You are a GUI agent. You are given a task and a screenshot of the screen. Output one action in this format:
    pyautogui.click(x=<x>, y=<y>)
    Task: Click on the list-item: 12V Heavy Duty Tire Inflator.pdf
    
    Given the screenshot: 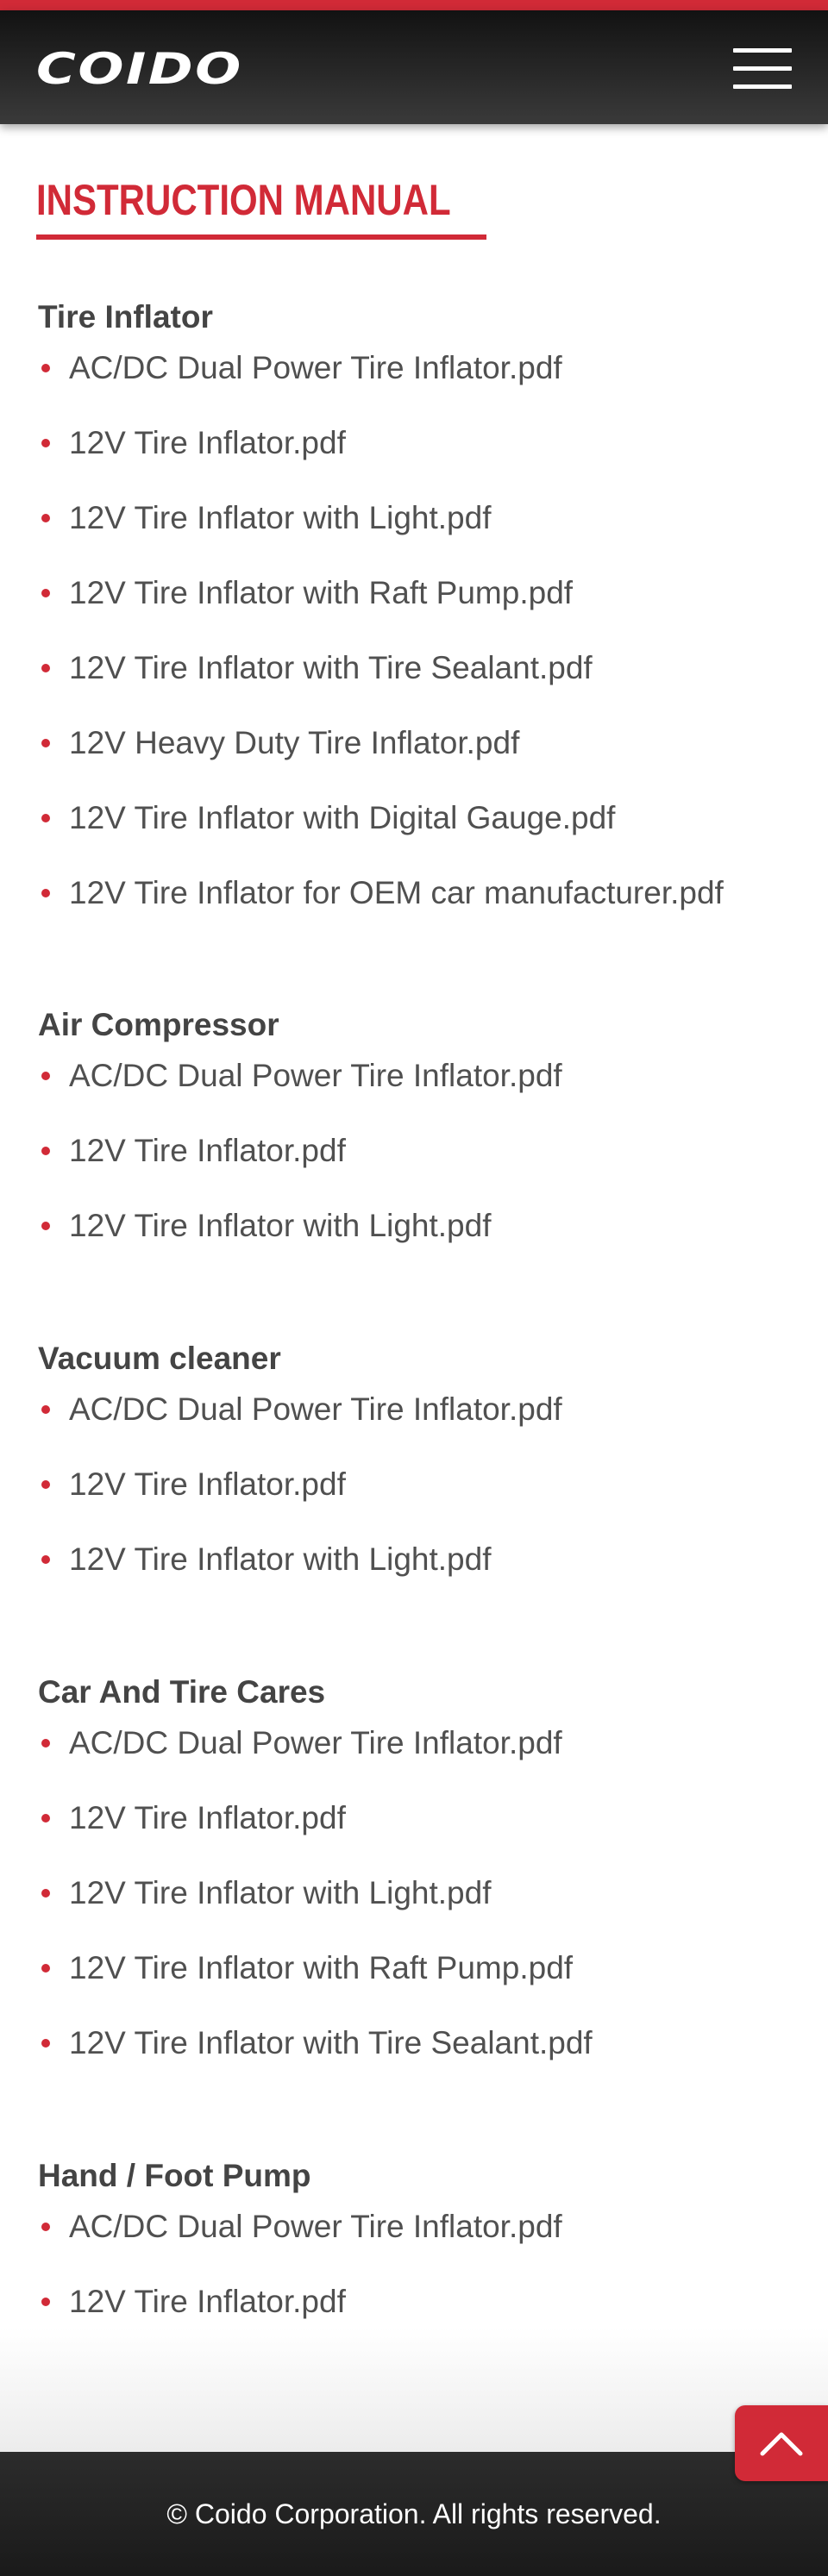 What is the action you would take?
    pyautogui.click(x=414, y=743)
    